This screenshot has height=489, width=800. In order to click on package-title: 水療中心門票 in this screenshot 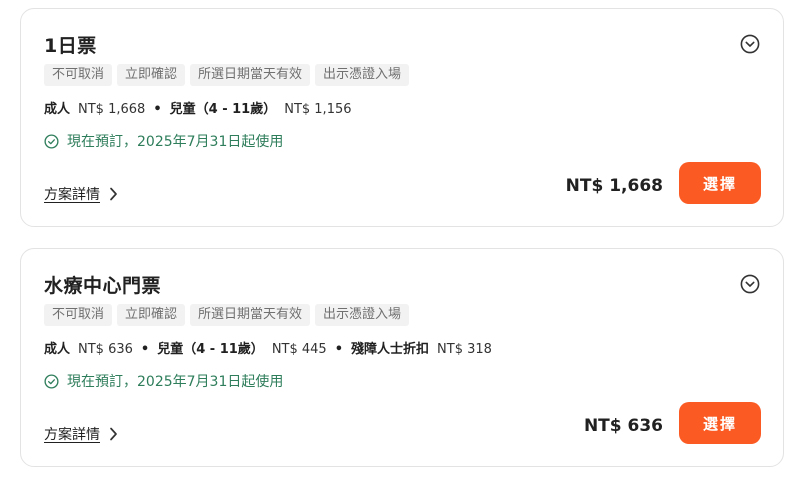, I will do `click(103, 286)`.